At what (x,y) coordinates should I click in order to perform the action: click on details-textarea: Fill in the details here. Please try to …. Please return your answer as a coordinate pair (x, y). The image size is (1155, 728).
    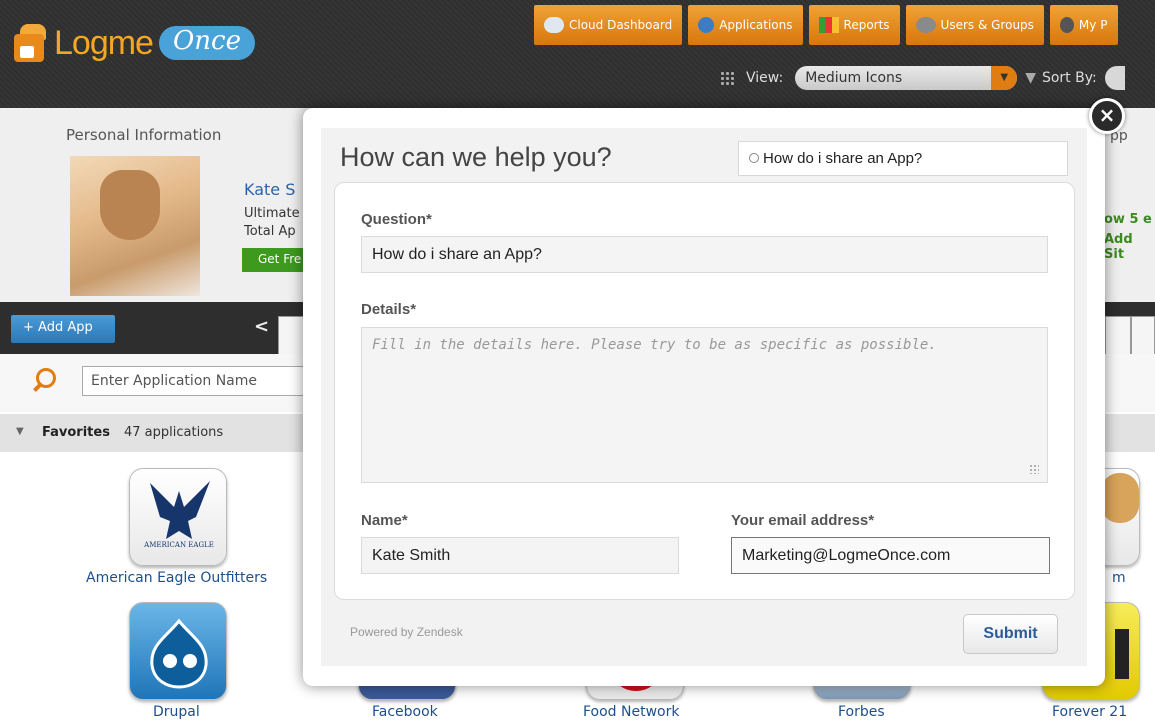
    Looking at the image, I should click on (704, 405).